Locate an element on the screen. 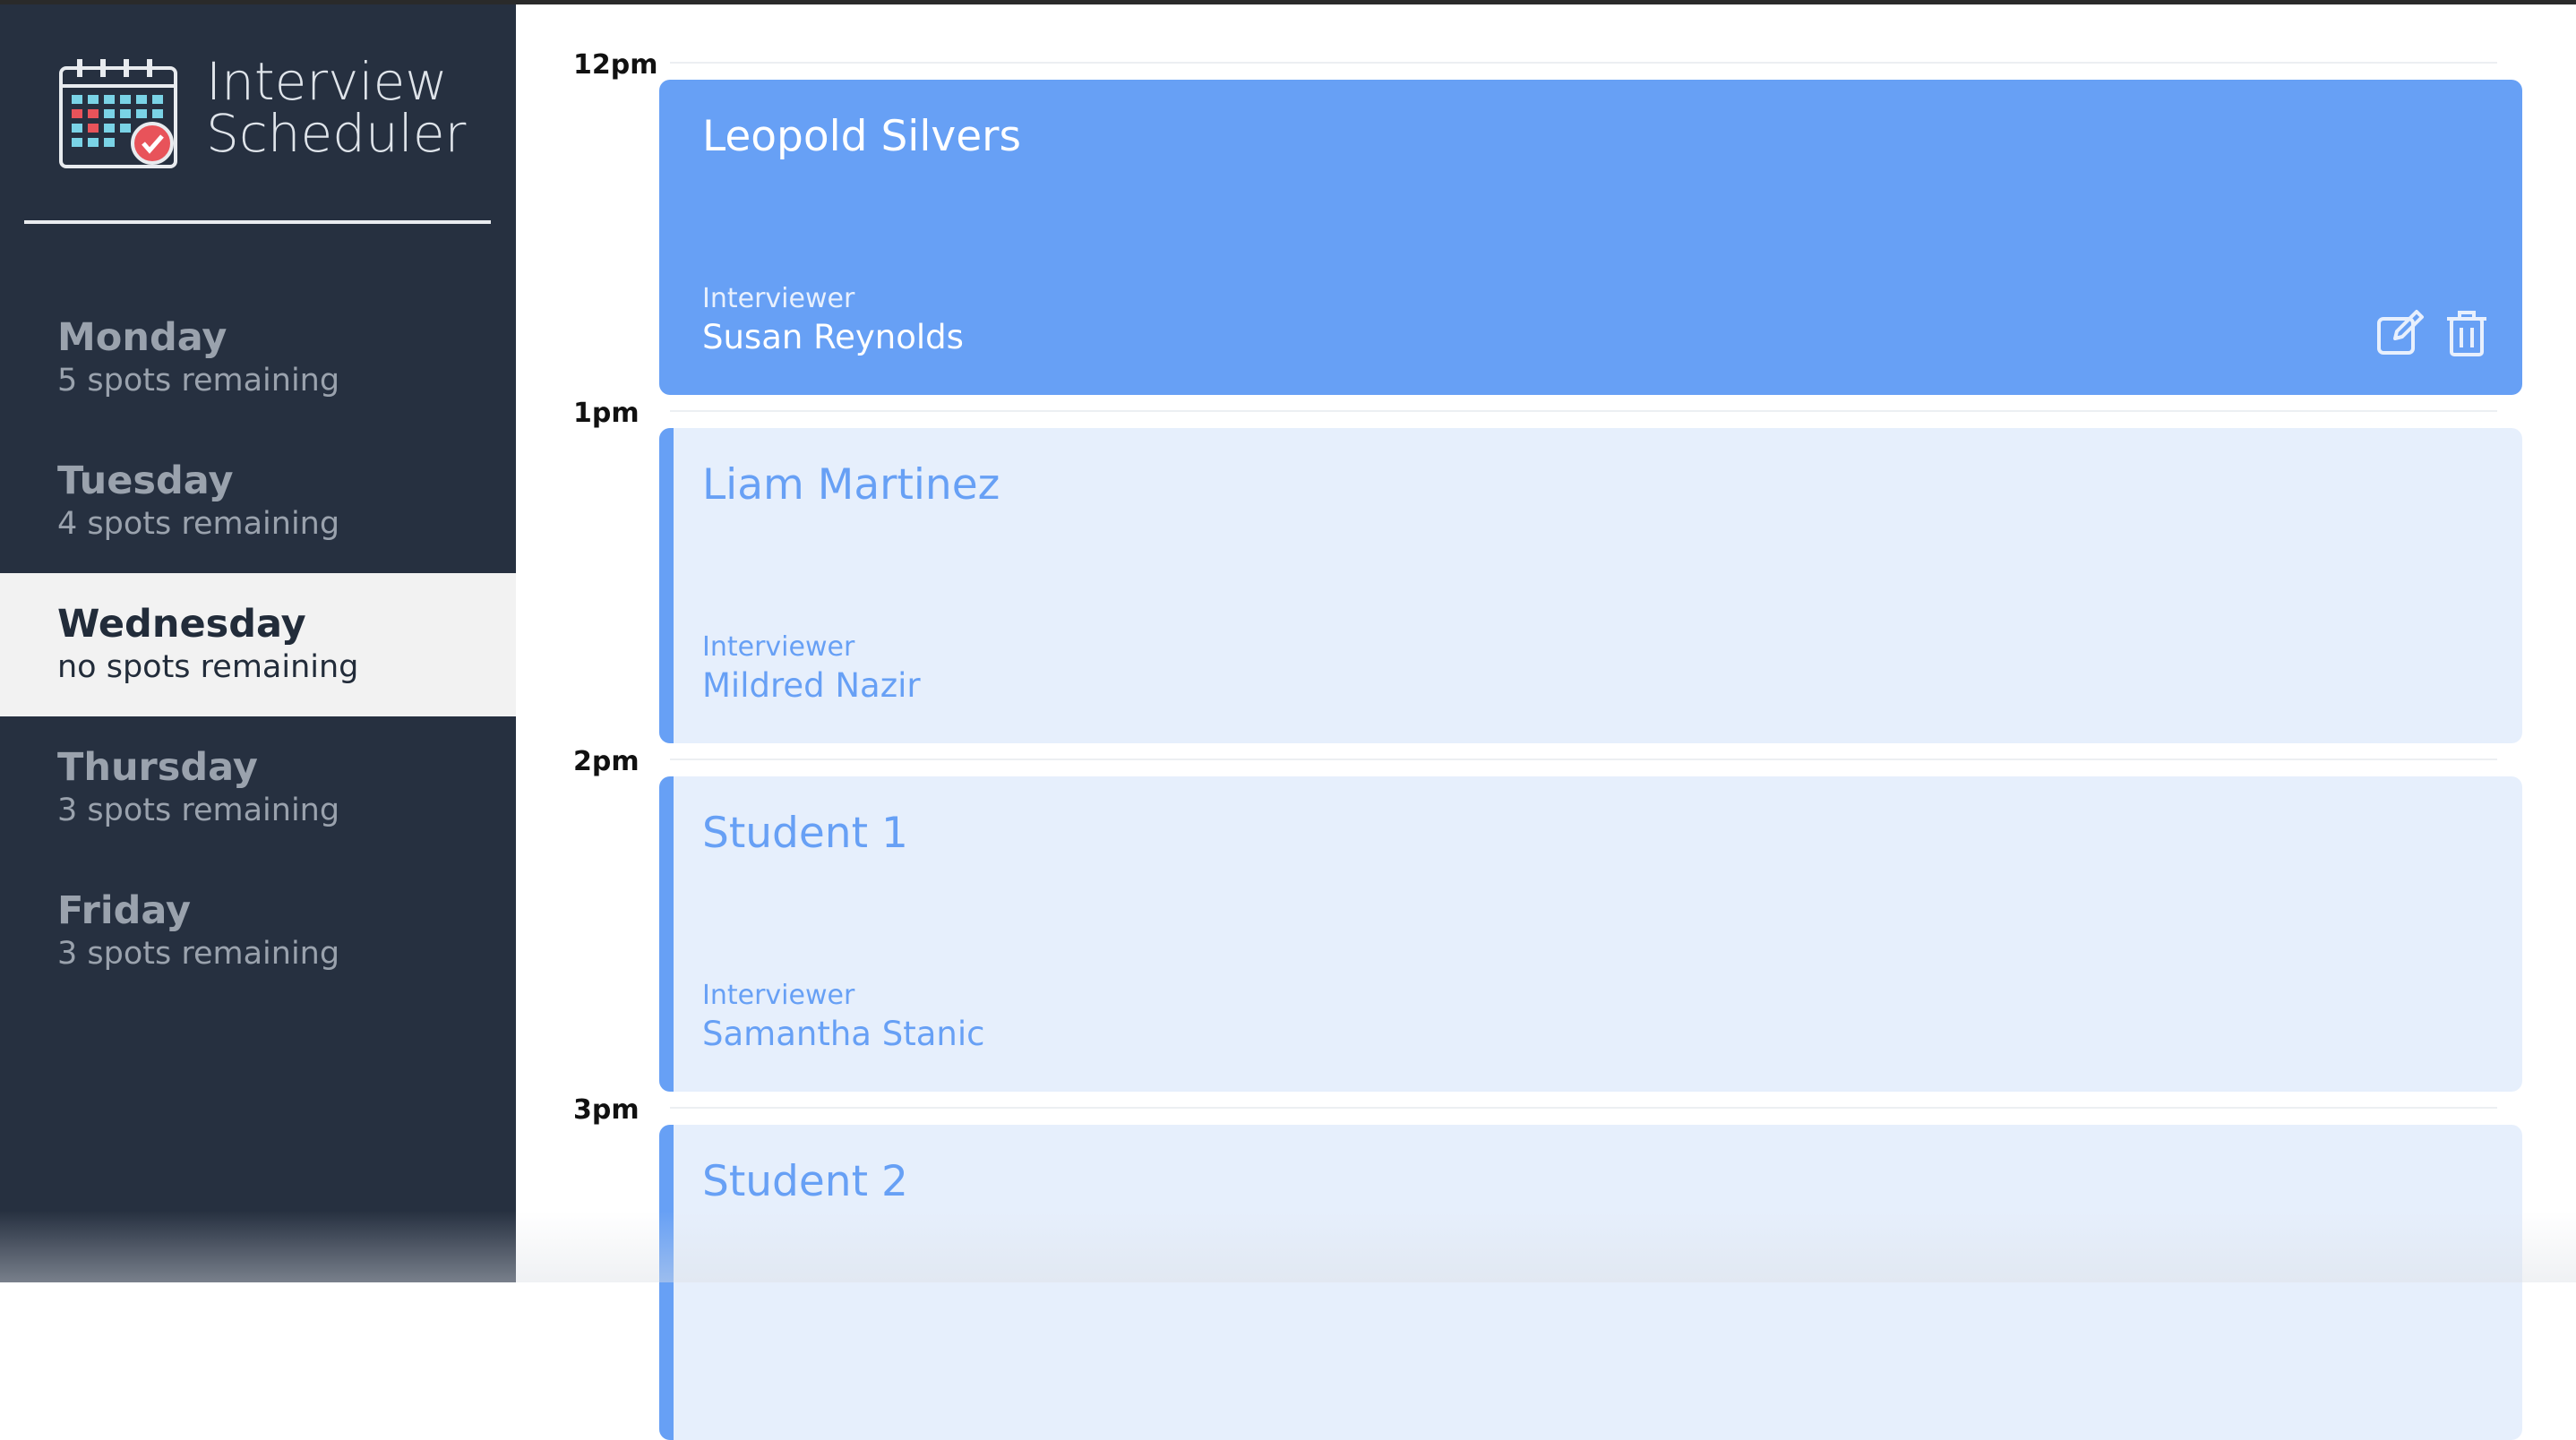  student-name: Student 2 is located at coordinates (805, 1181).